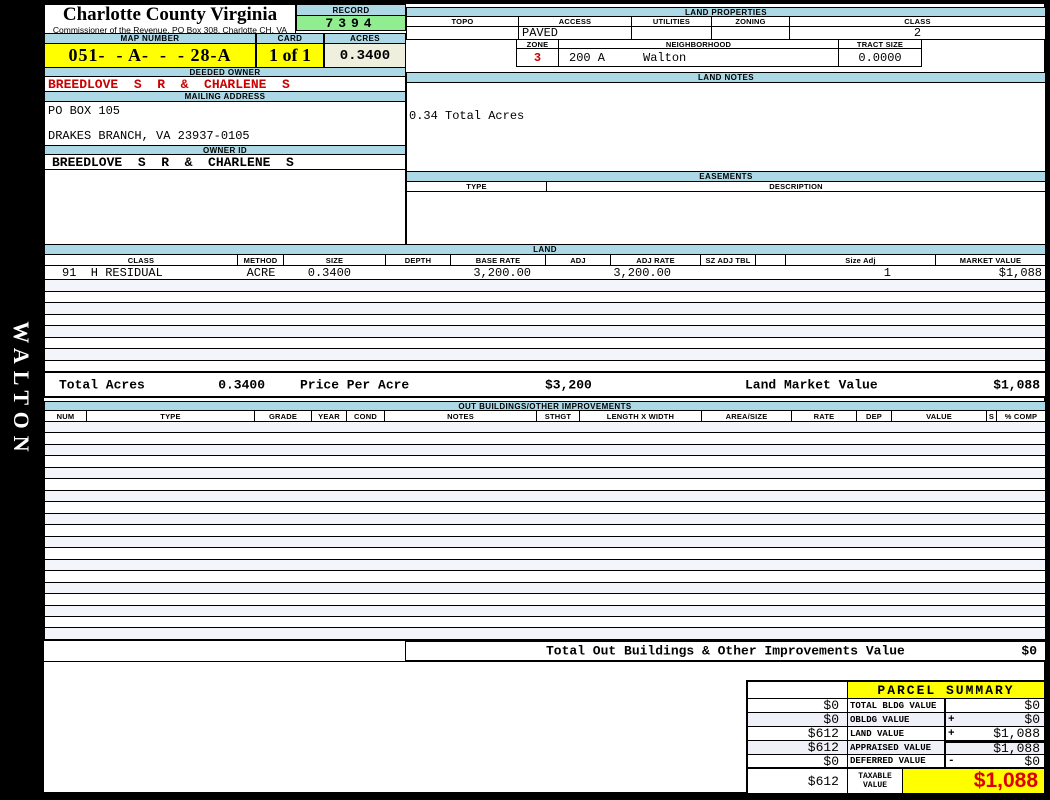 The width and height of the screenshot is (1050, 800). I want to click on owner-panel-spacer, so click(225, 207).